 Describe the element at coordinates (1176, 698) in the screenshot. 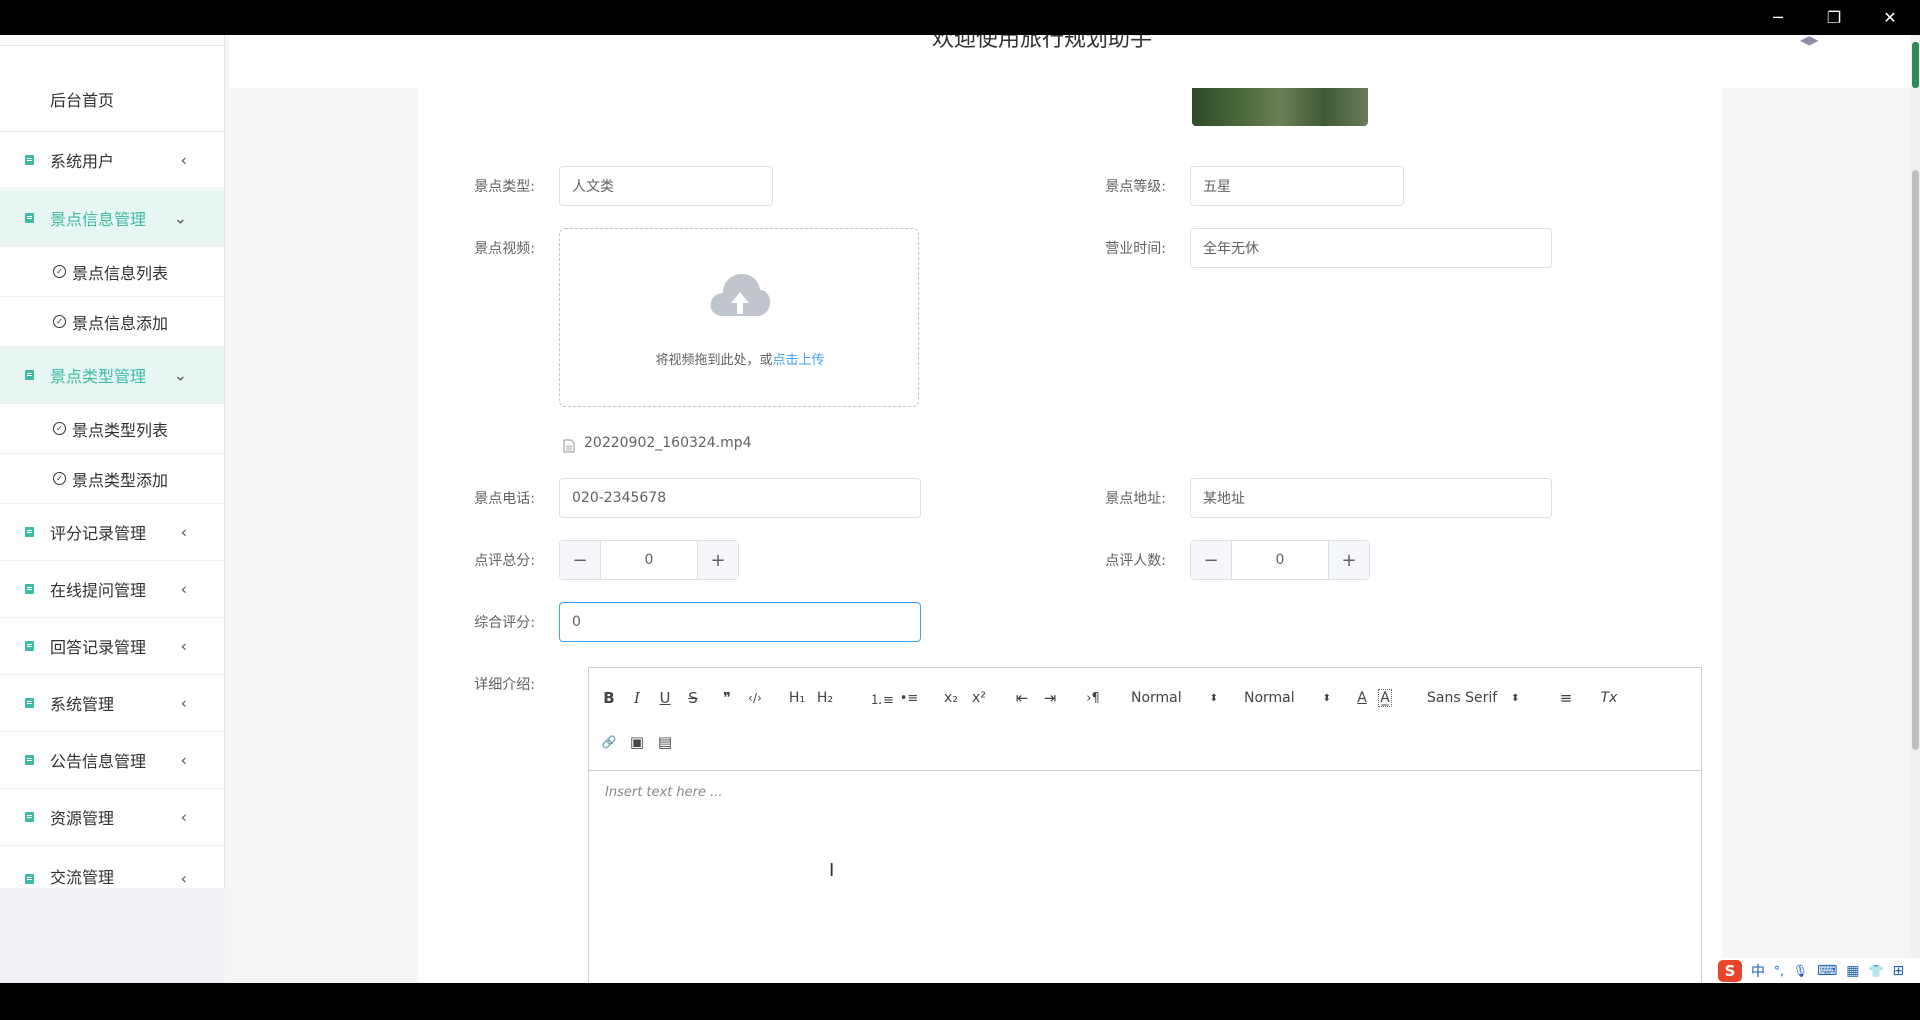

I see `size-select: Normal ⬍` at that location.